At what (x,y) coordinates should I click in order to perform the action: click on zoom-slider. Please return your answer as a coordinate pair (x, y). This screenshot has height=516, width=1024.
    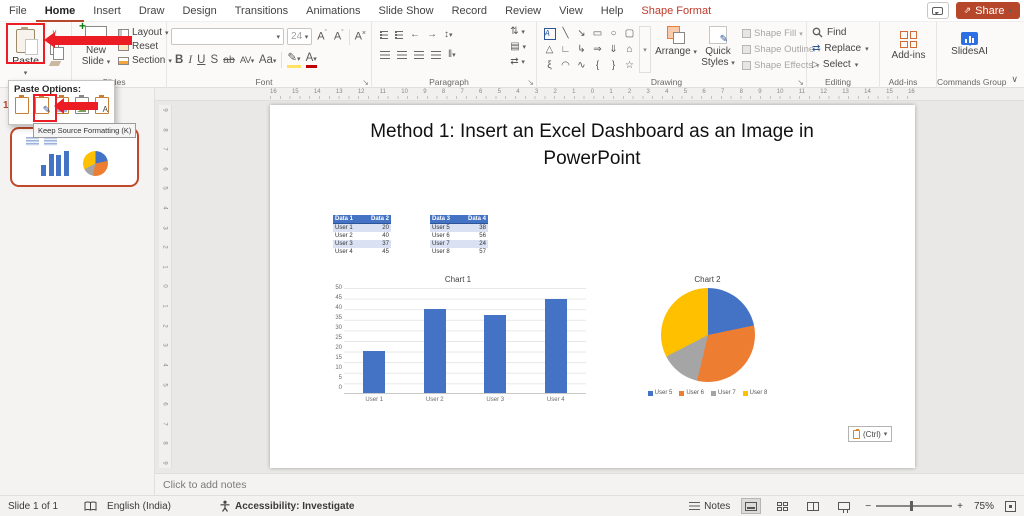
    Looking at the image, I should click on (914, 506).